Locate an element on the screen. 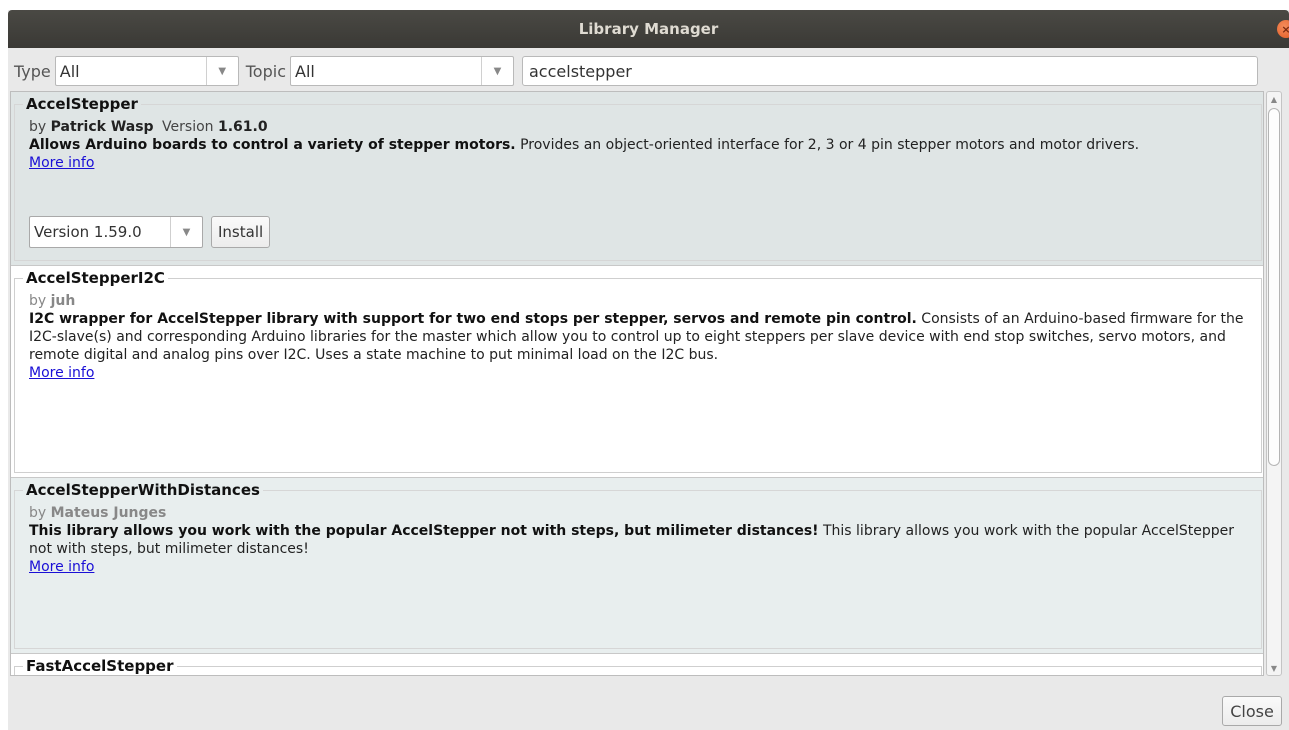 The width and height of the screenshot is (1289, 730). type-dropdown-value: All is located at coordinates (69, 71).